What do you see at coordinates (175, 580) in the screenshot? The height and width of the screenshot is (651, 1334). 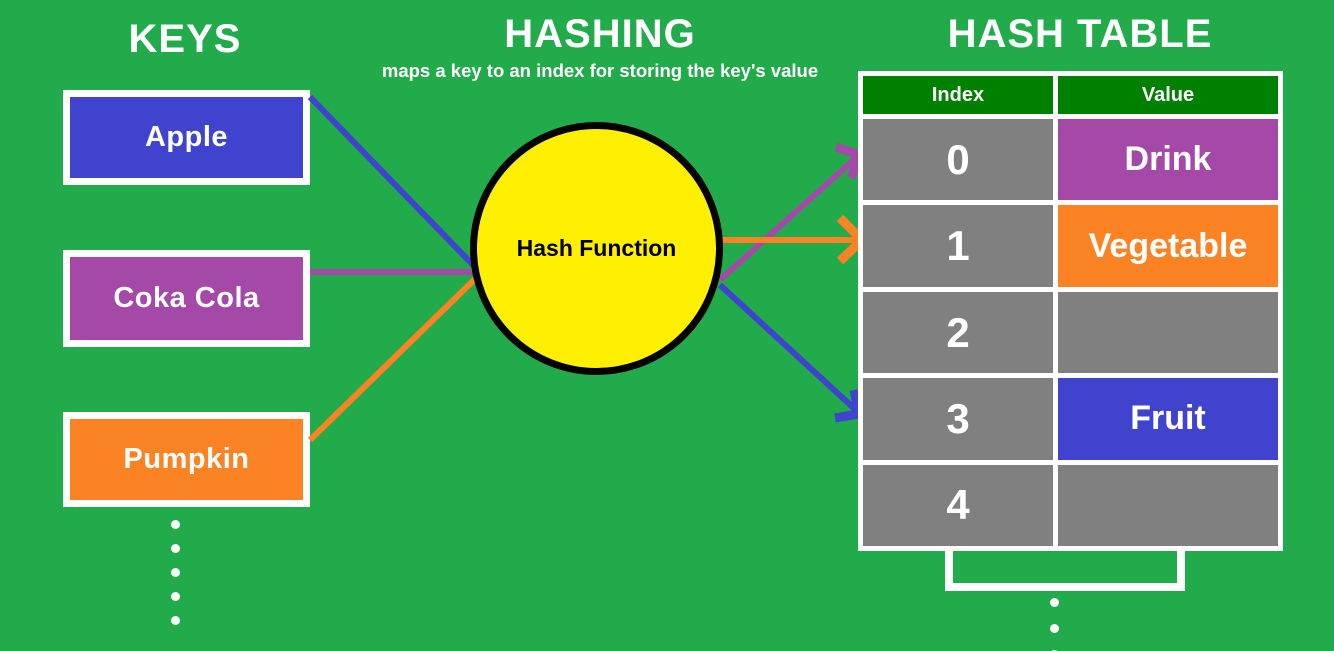 I see `keys-ellipsis` at bounding box center [175, 580].